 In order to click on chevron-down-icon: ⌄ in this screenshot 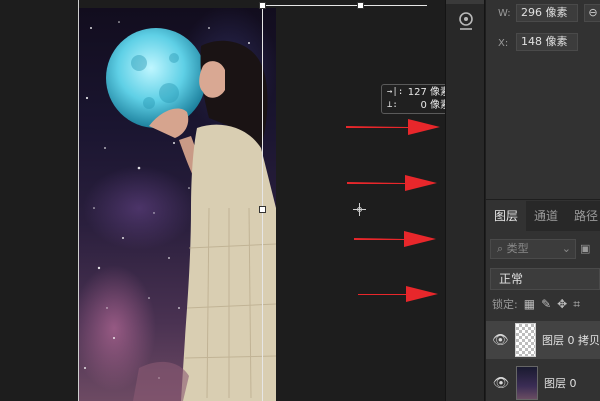, I will do `click(566, 248)`.